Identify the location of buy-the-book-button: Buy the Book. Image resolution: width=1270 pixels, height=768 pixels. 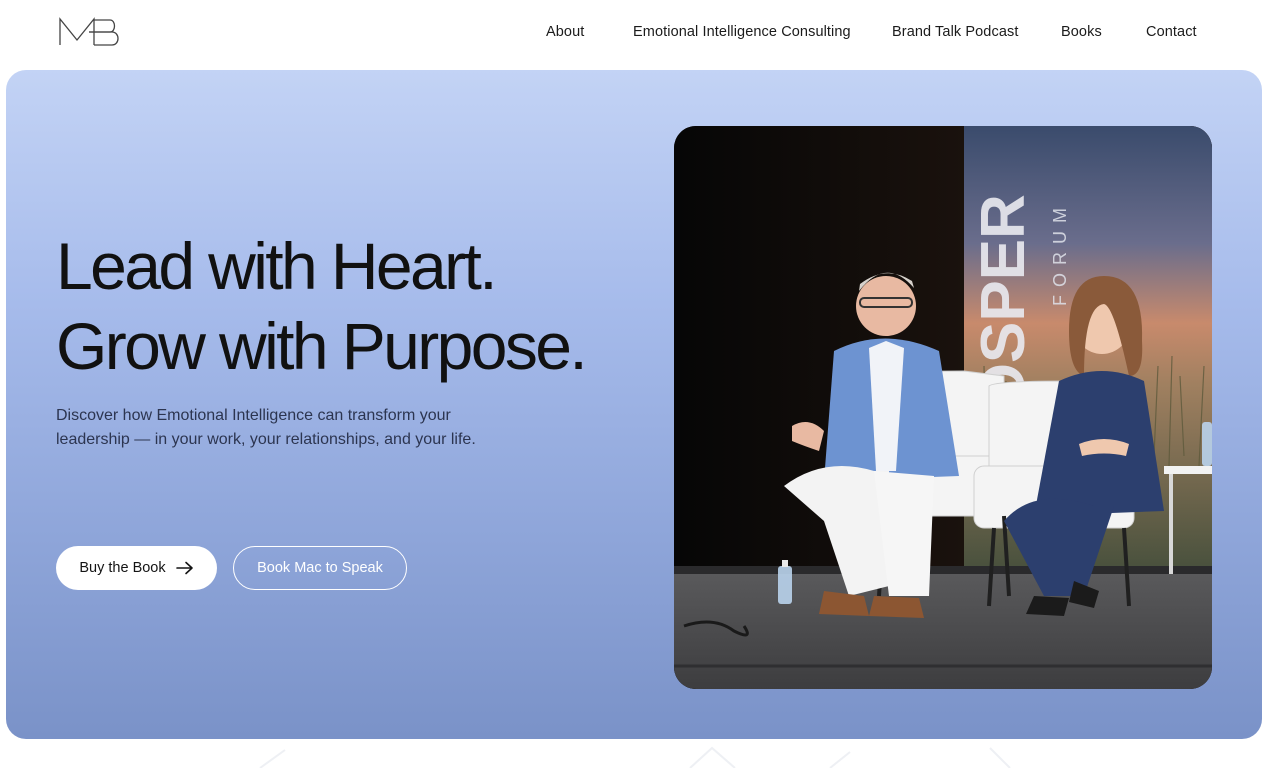
(136, 568).